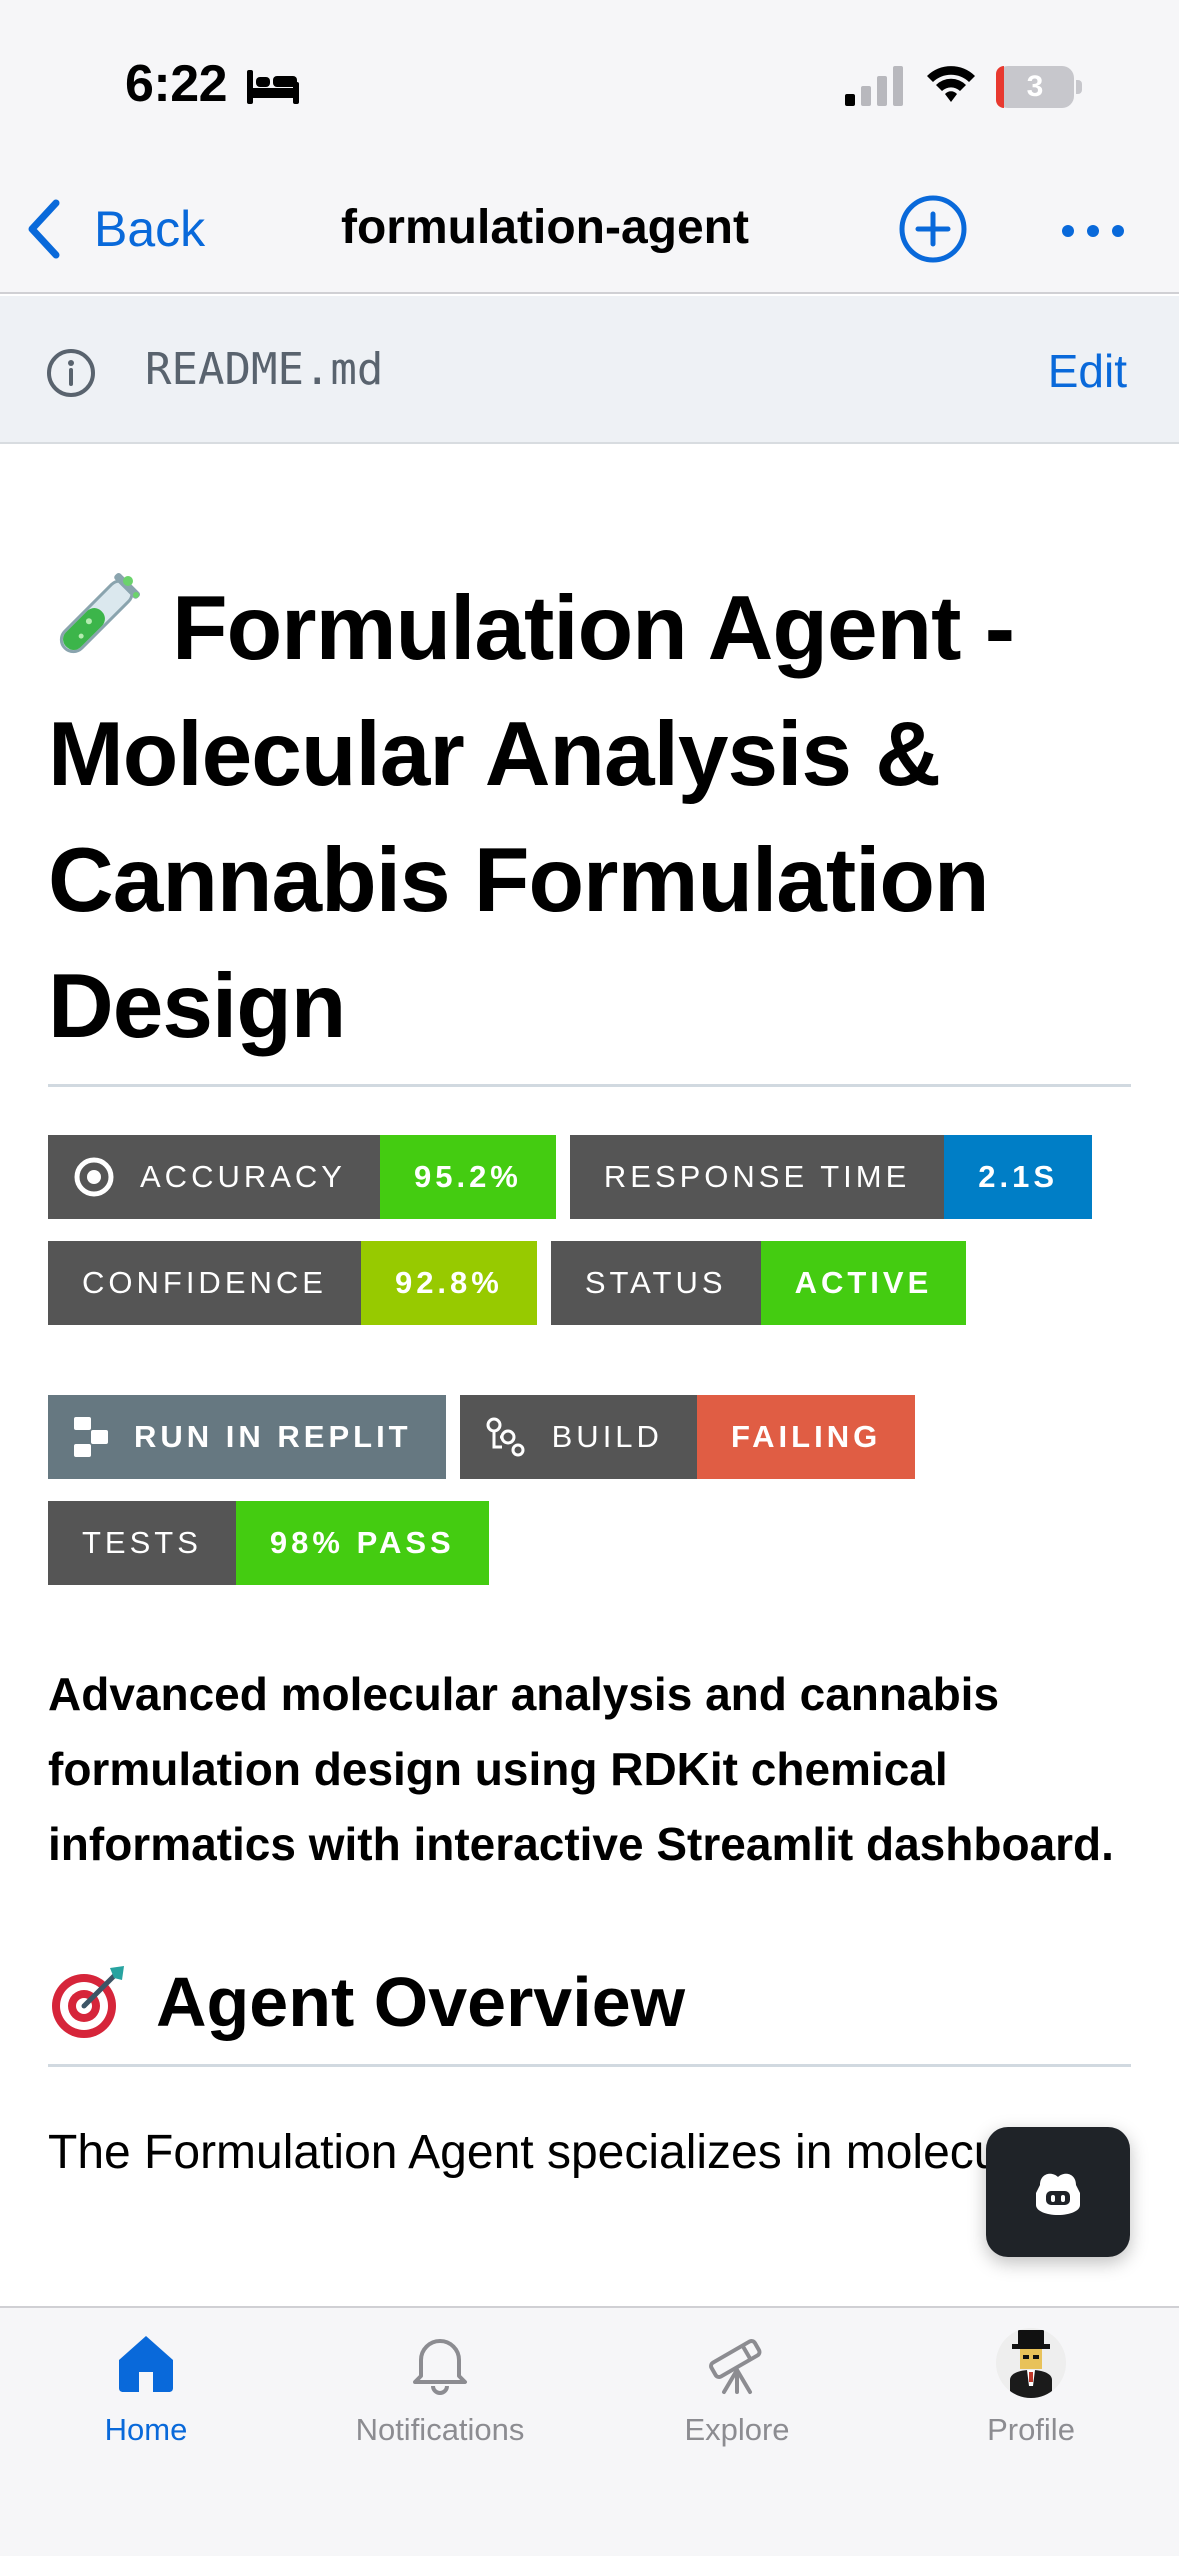 The image size is (1179, 2556). I want to click on badge-label: ACCURACY, so click(243, 1176).